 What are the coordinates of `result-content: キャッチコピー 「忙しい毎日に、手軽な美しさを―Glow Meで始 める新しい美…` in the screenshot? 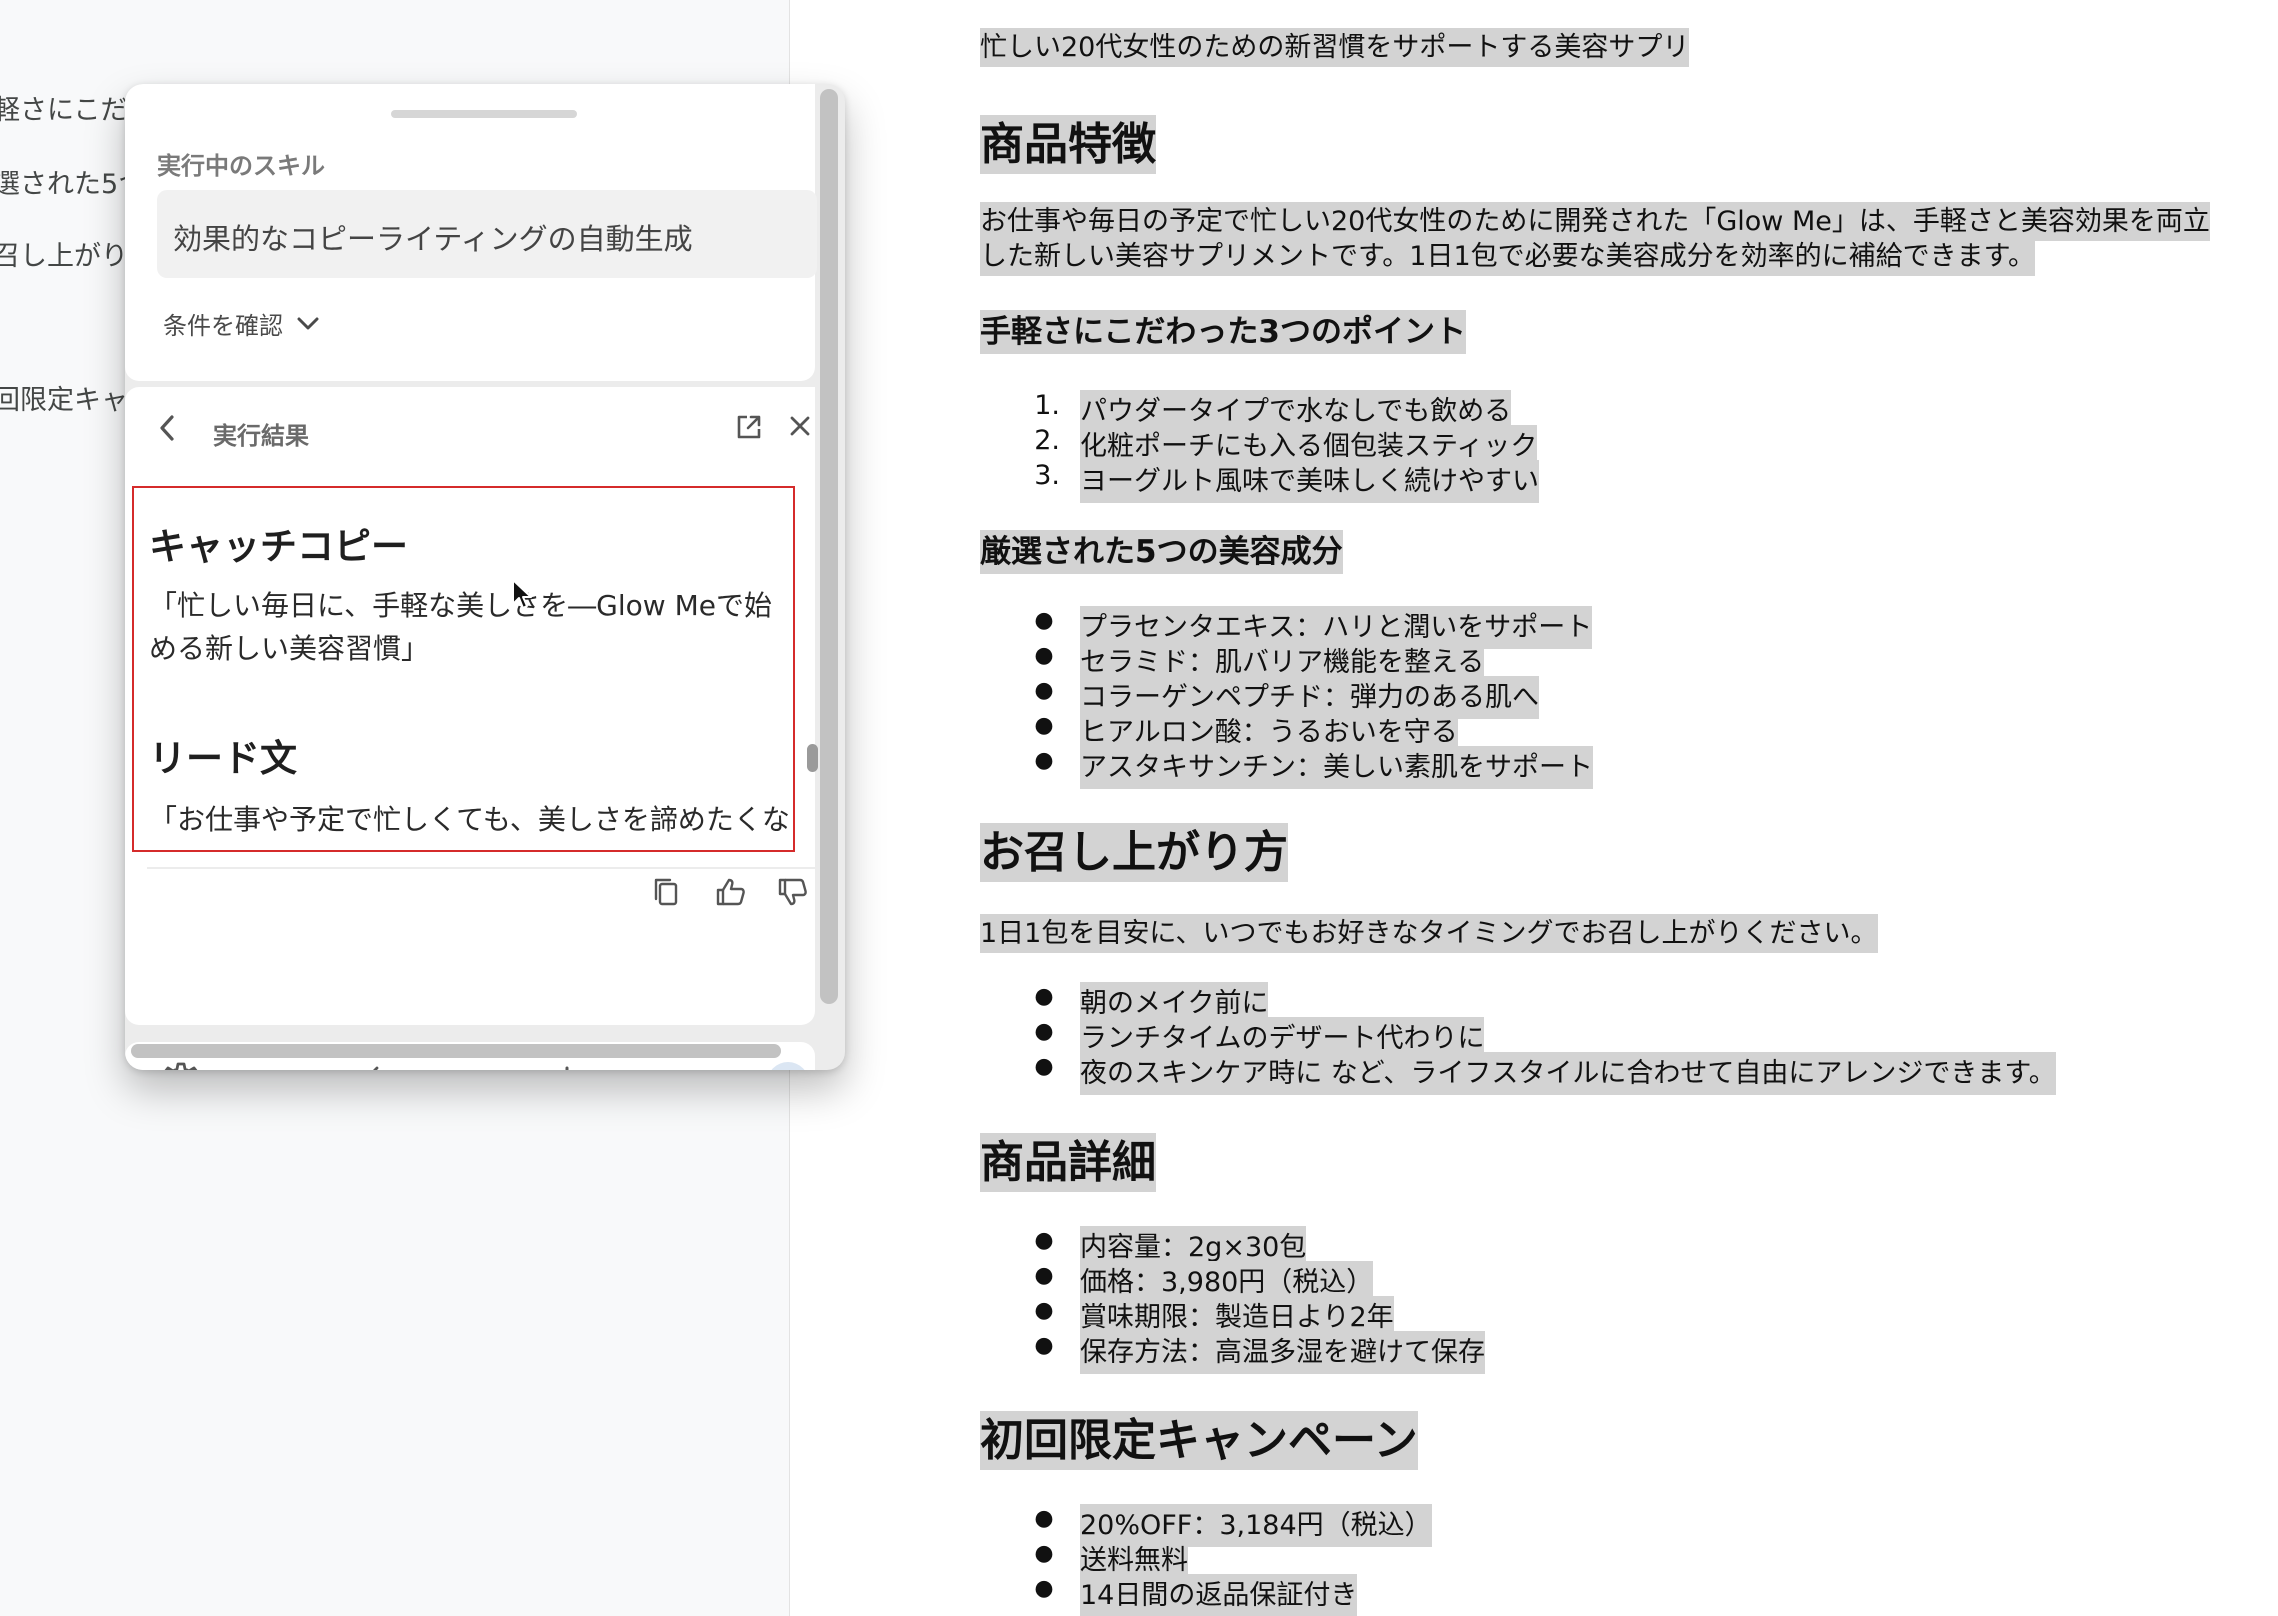 It's located at (463, 669).